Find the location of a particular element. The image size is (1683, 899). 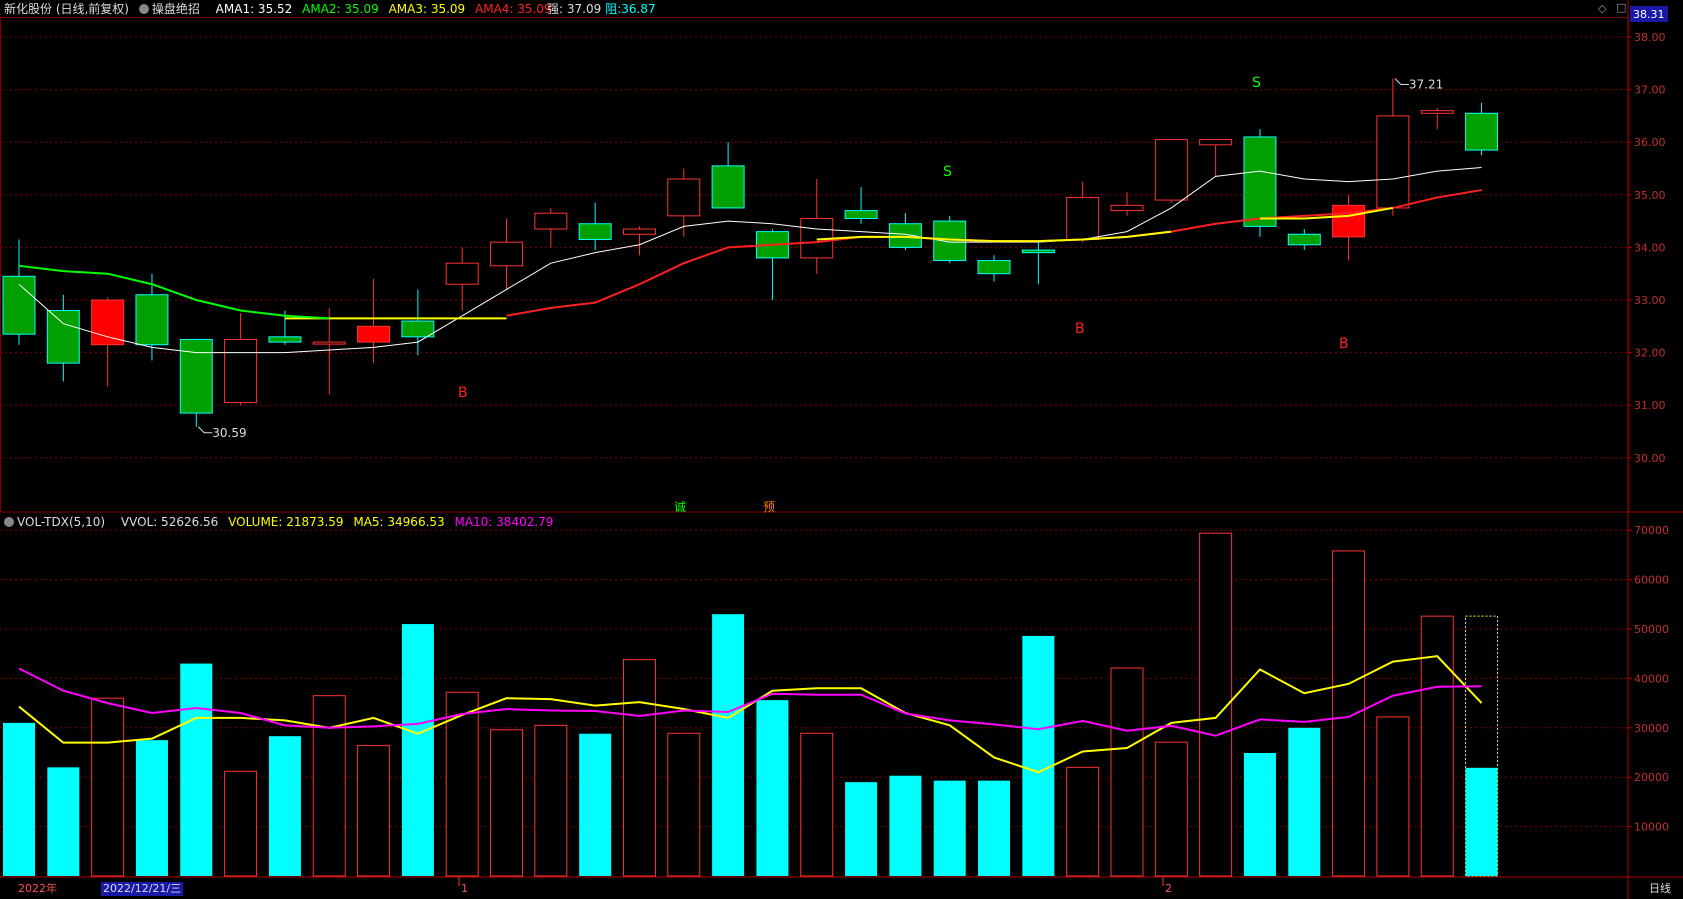

selected-date-box: 2022/12/21/三 is located at coordinates (142, 889).